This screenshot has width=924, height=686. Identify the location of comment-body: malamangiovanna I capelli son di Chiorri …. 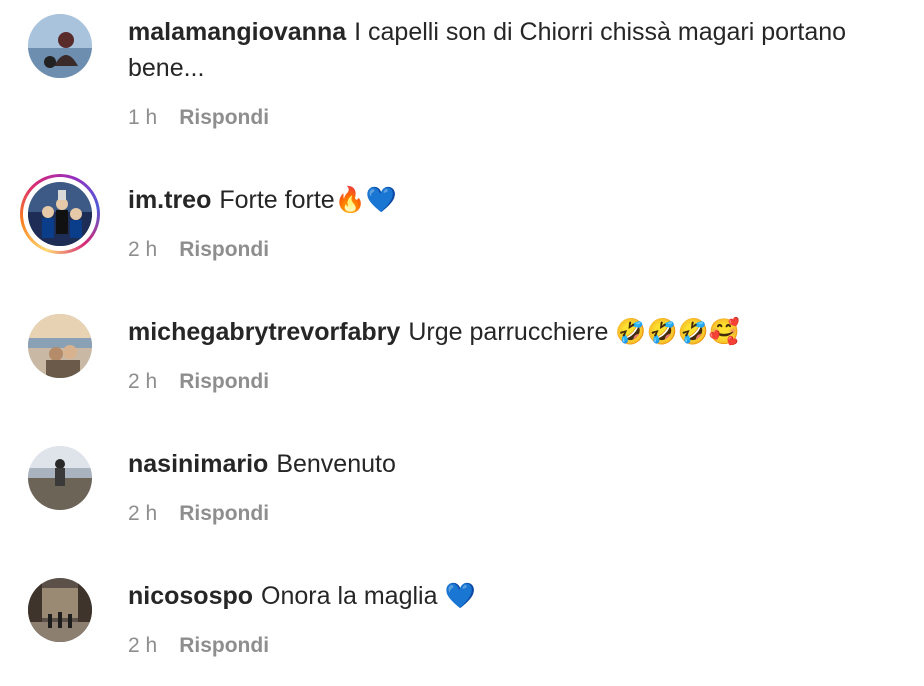
(508, 50).